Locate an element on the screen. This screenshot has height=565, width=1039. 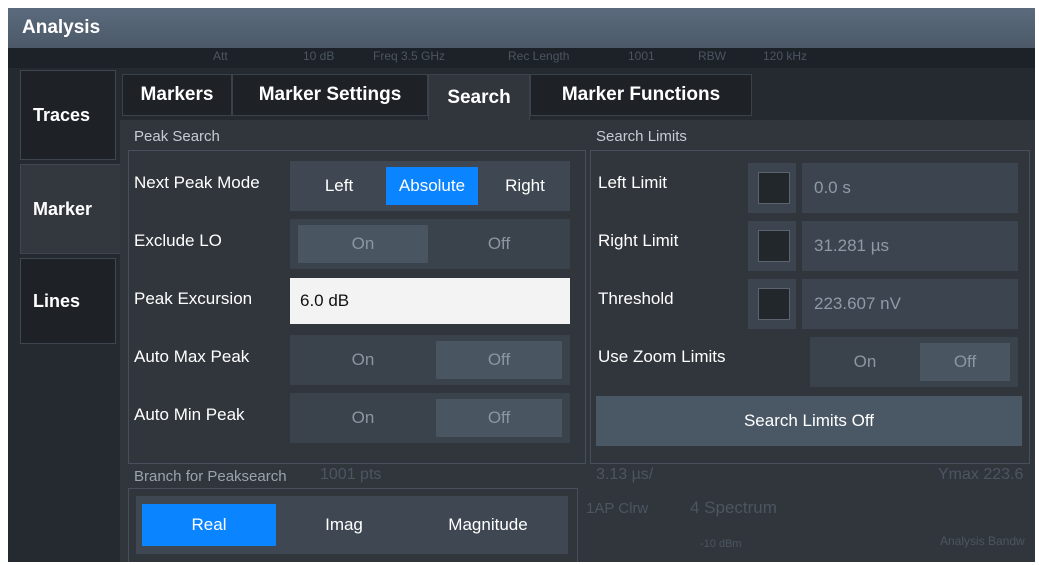
next-peak-absolute-option: Absolute is located at coordinates (432, 186).